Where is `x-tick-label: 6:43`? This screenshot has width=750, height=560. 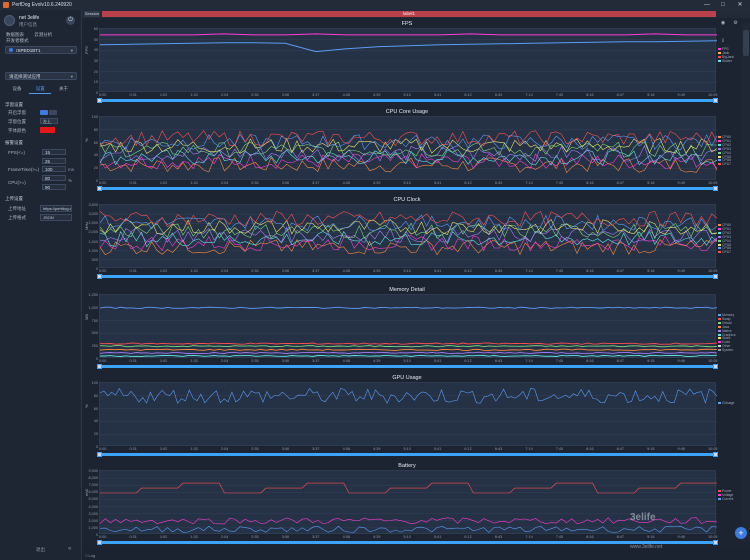
x-tick-label: 6:43 is located at coordinates (498, 449).